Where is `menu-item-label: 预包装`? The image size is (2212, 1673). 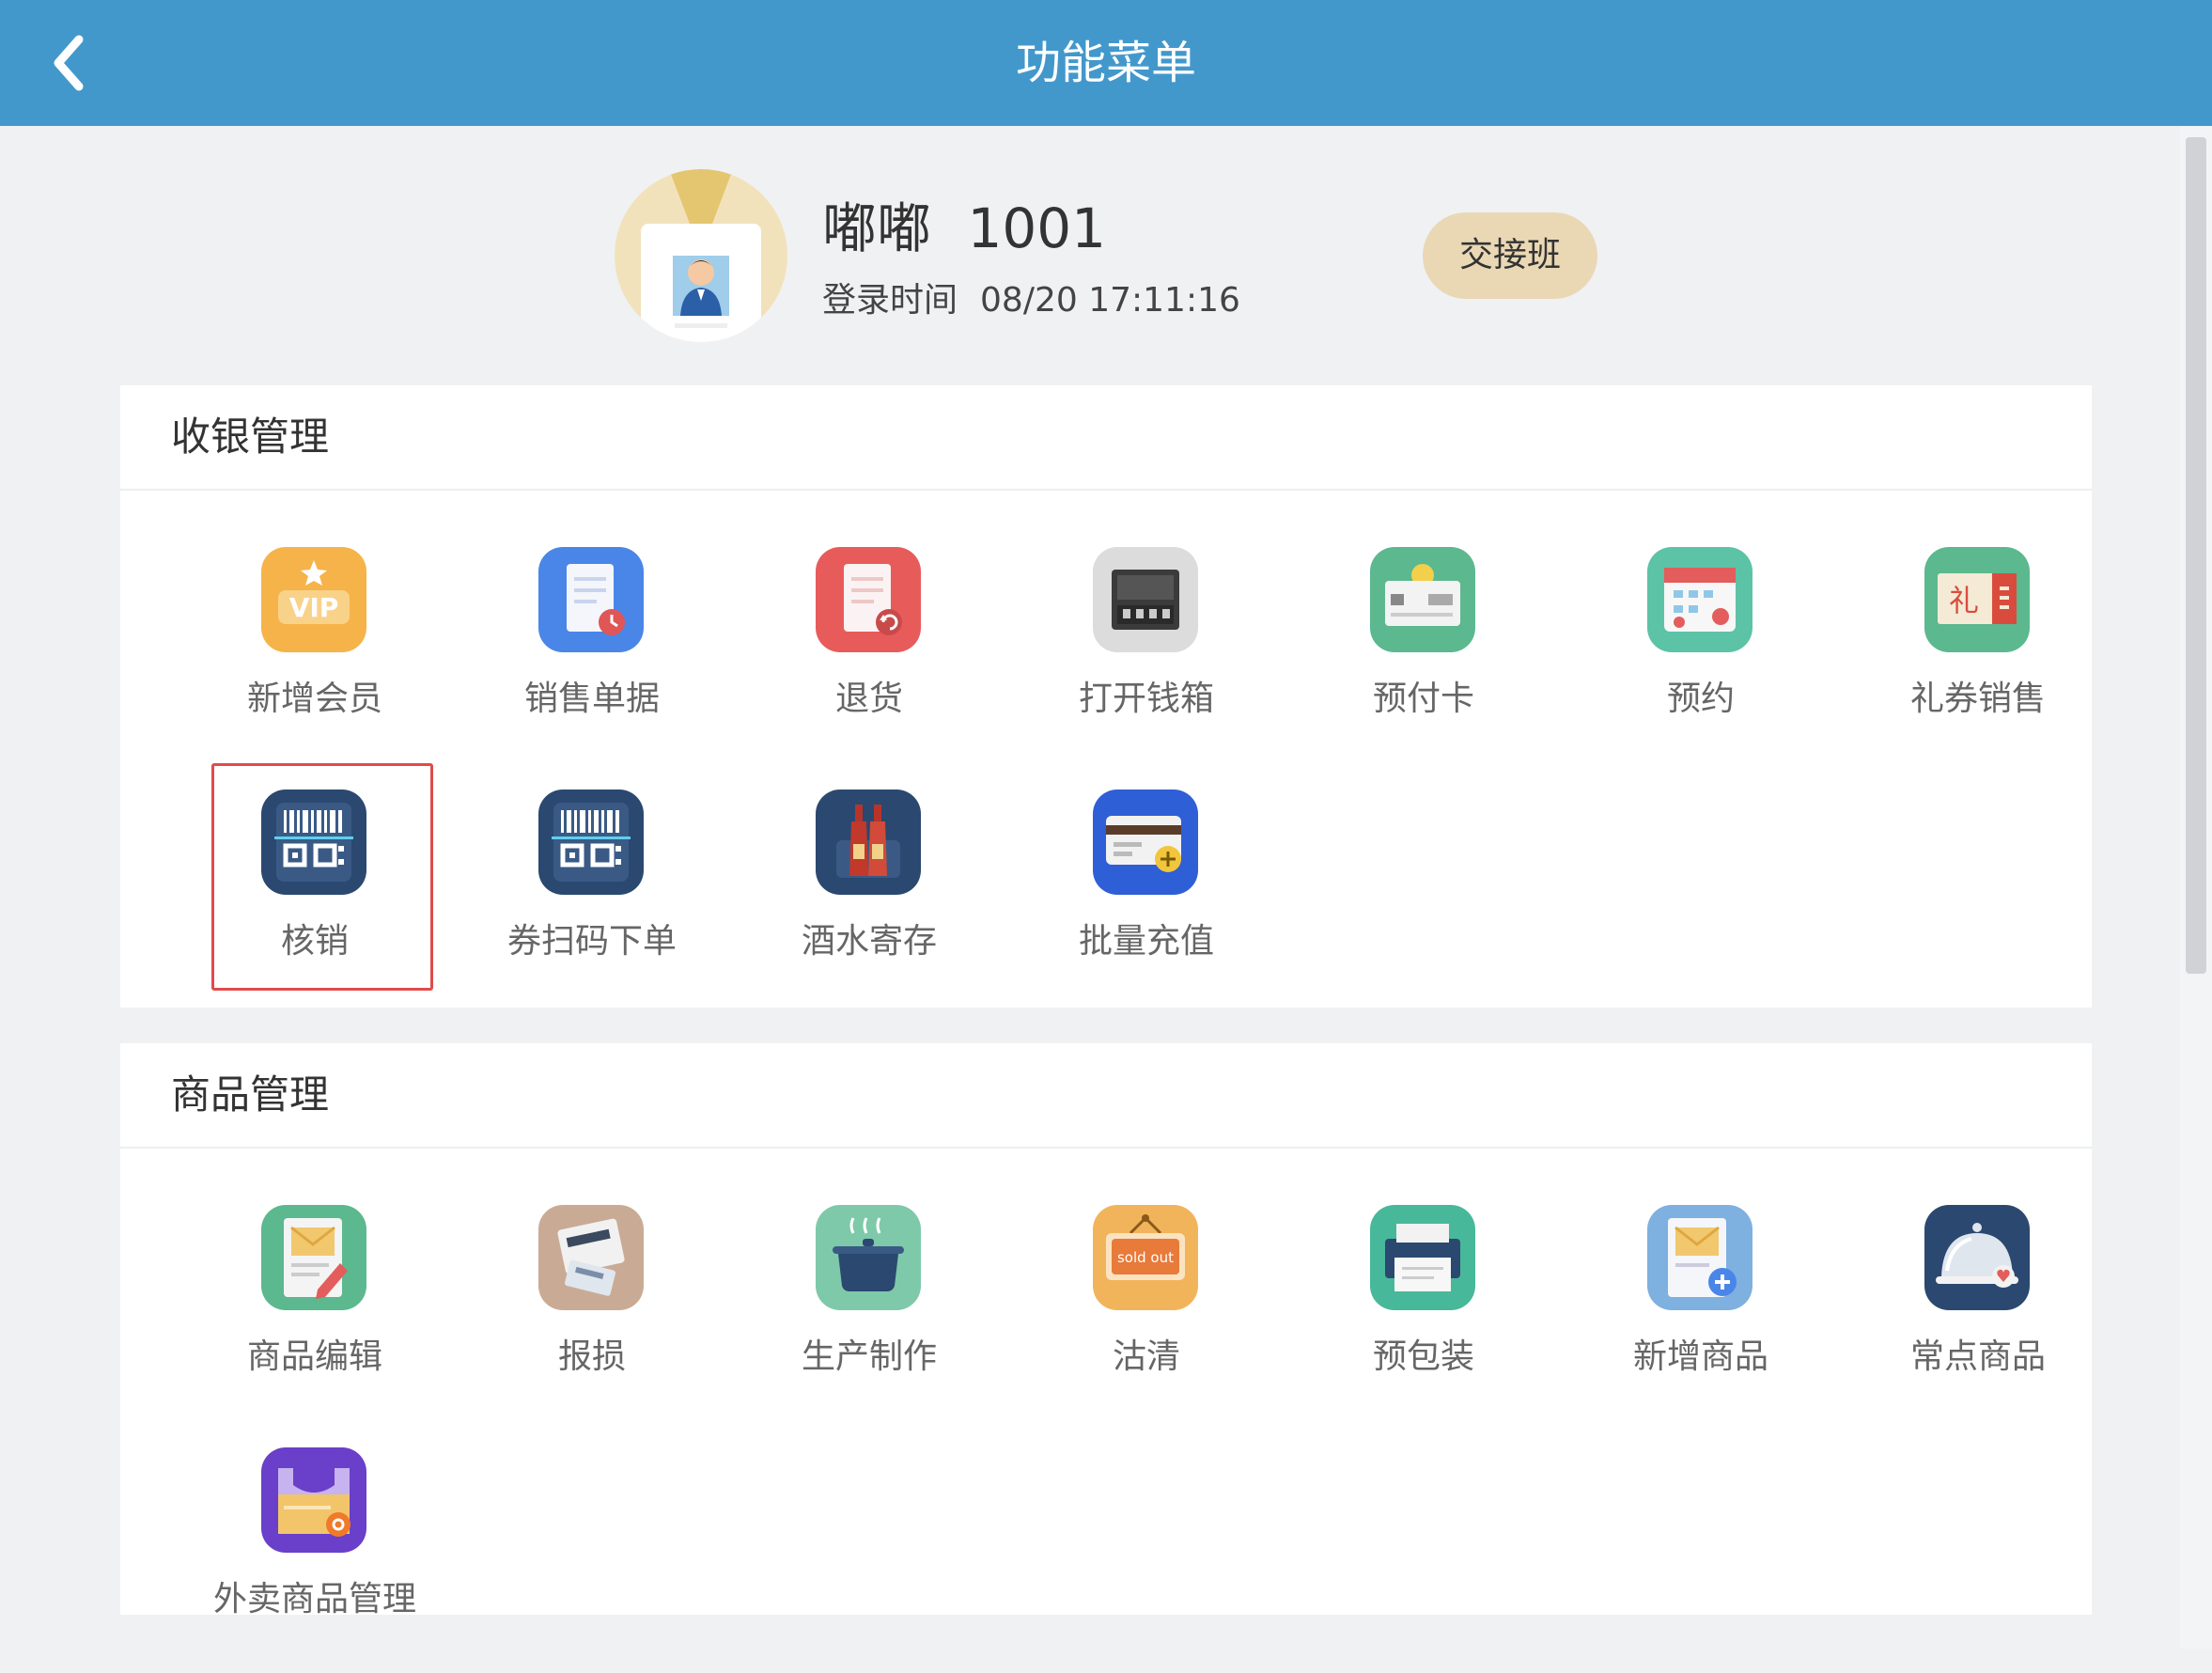 menu-item-label: 预包装 is located at coordinates (1423, 1356).